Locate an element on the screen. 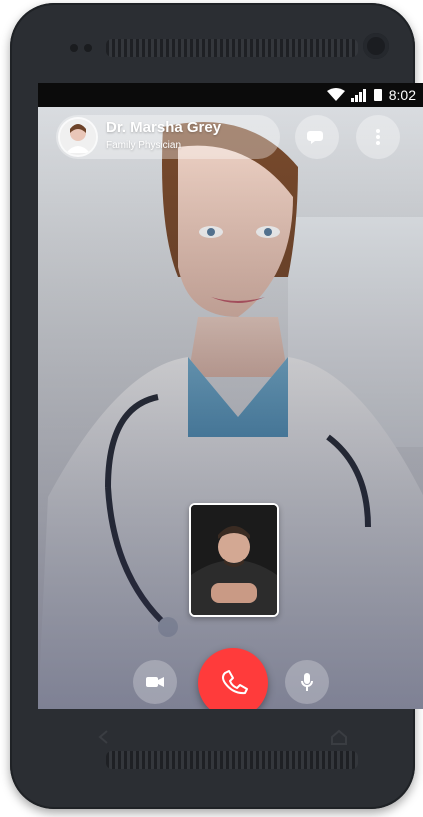 This screenshot has height=817, width=423. end-call-button is located at coordinates (233, 678).